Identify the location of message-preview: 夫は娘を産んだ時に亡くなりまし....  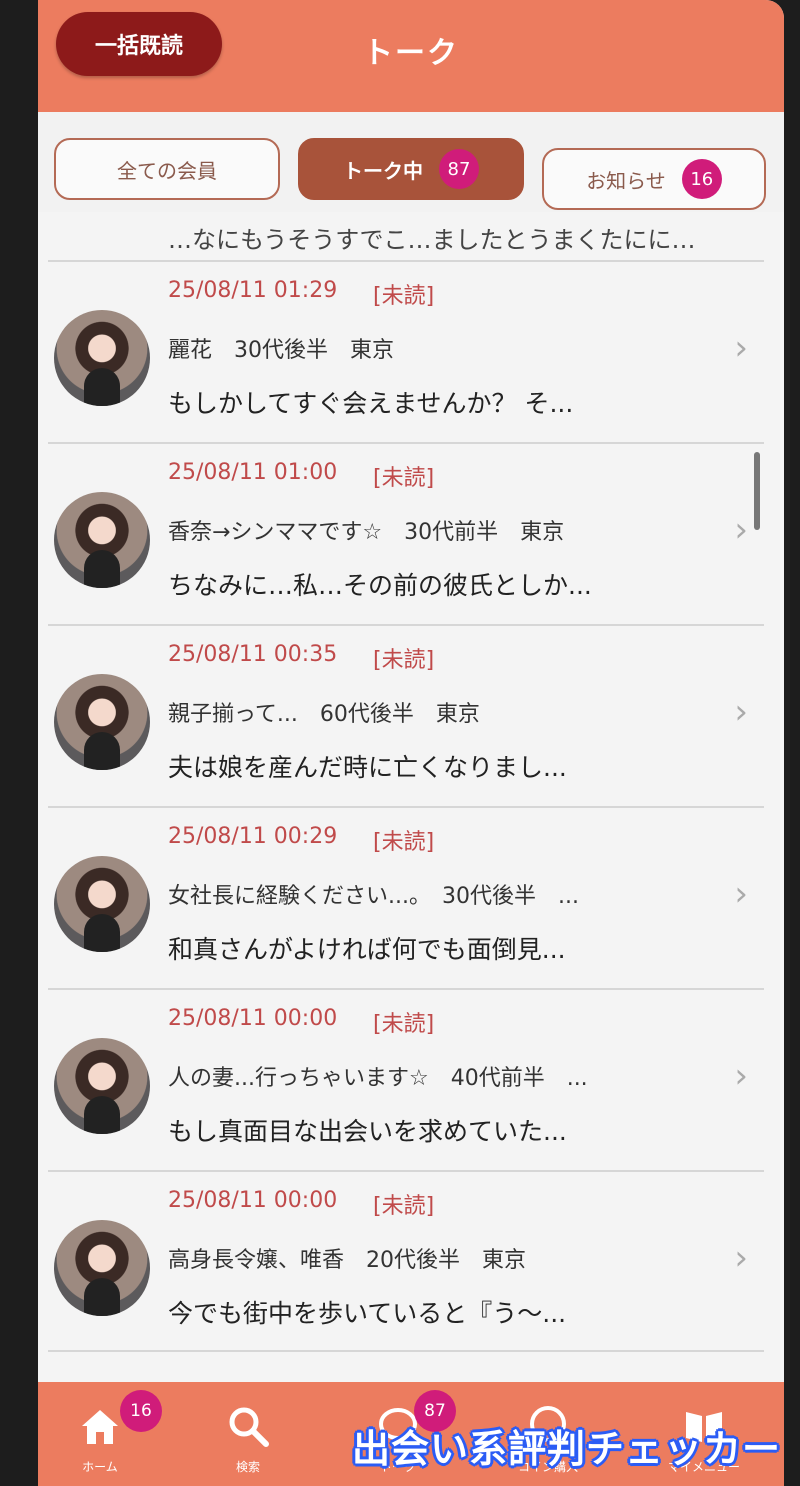
(367, 767).